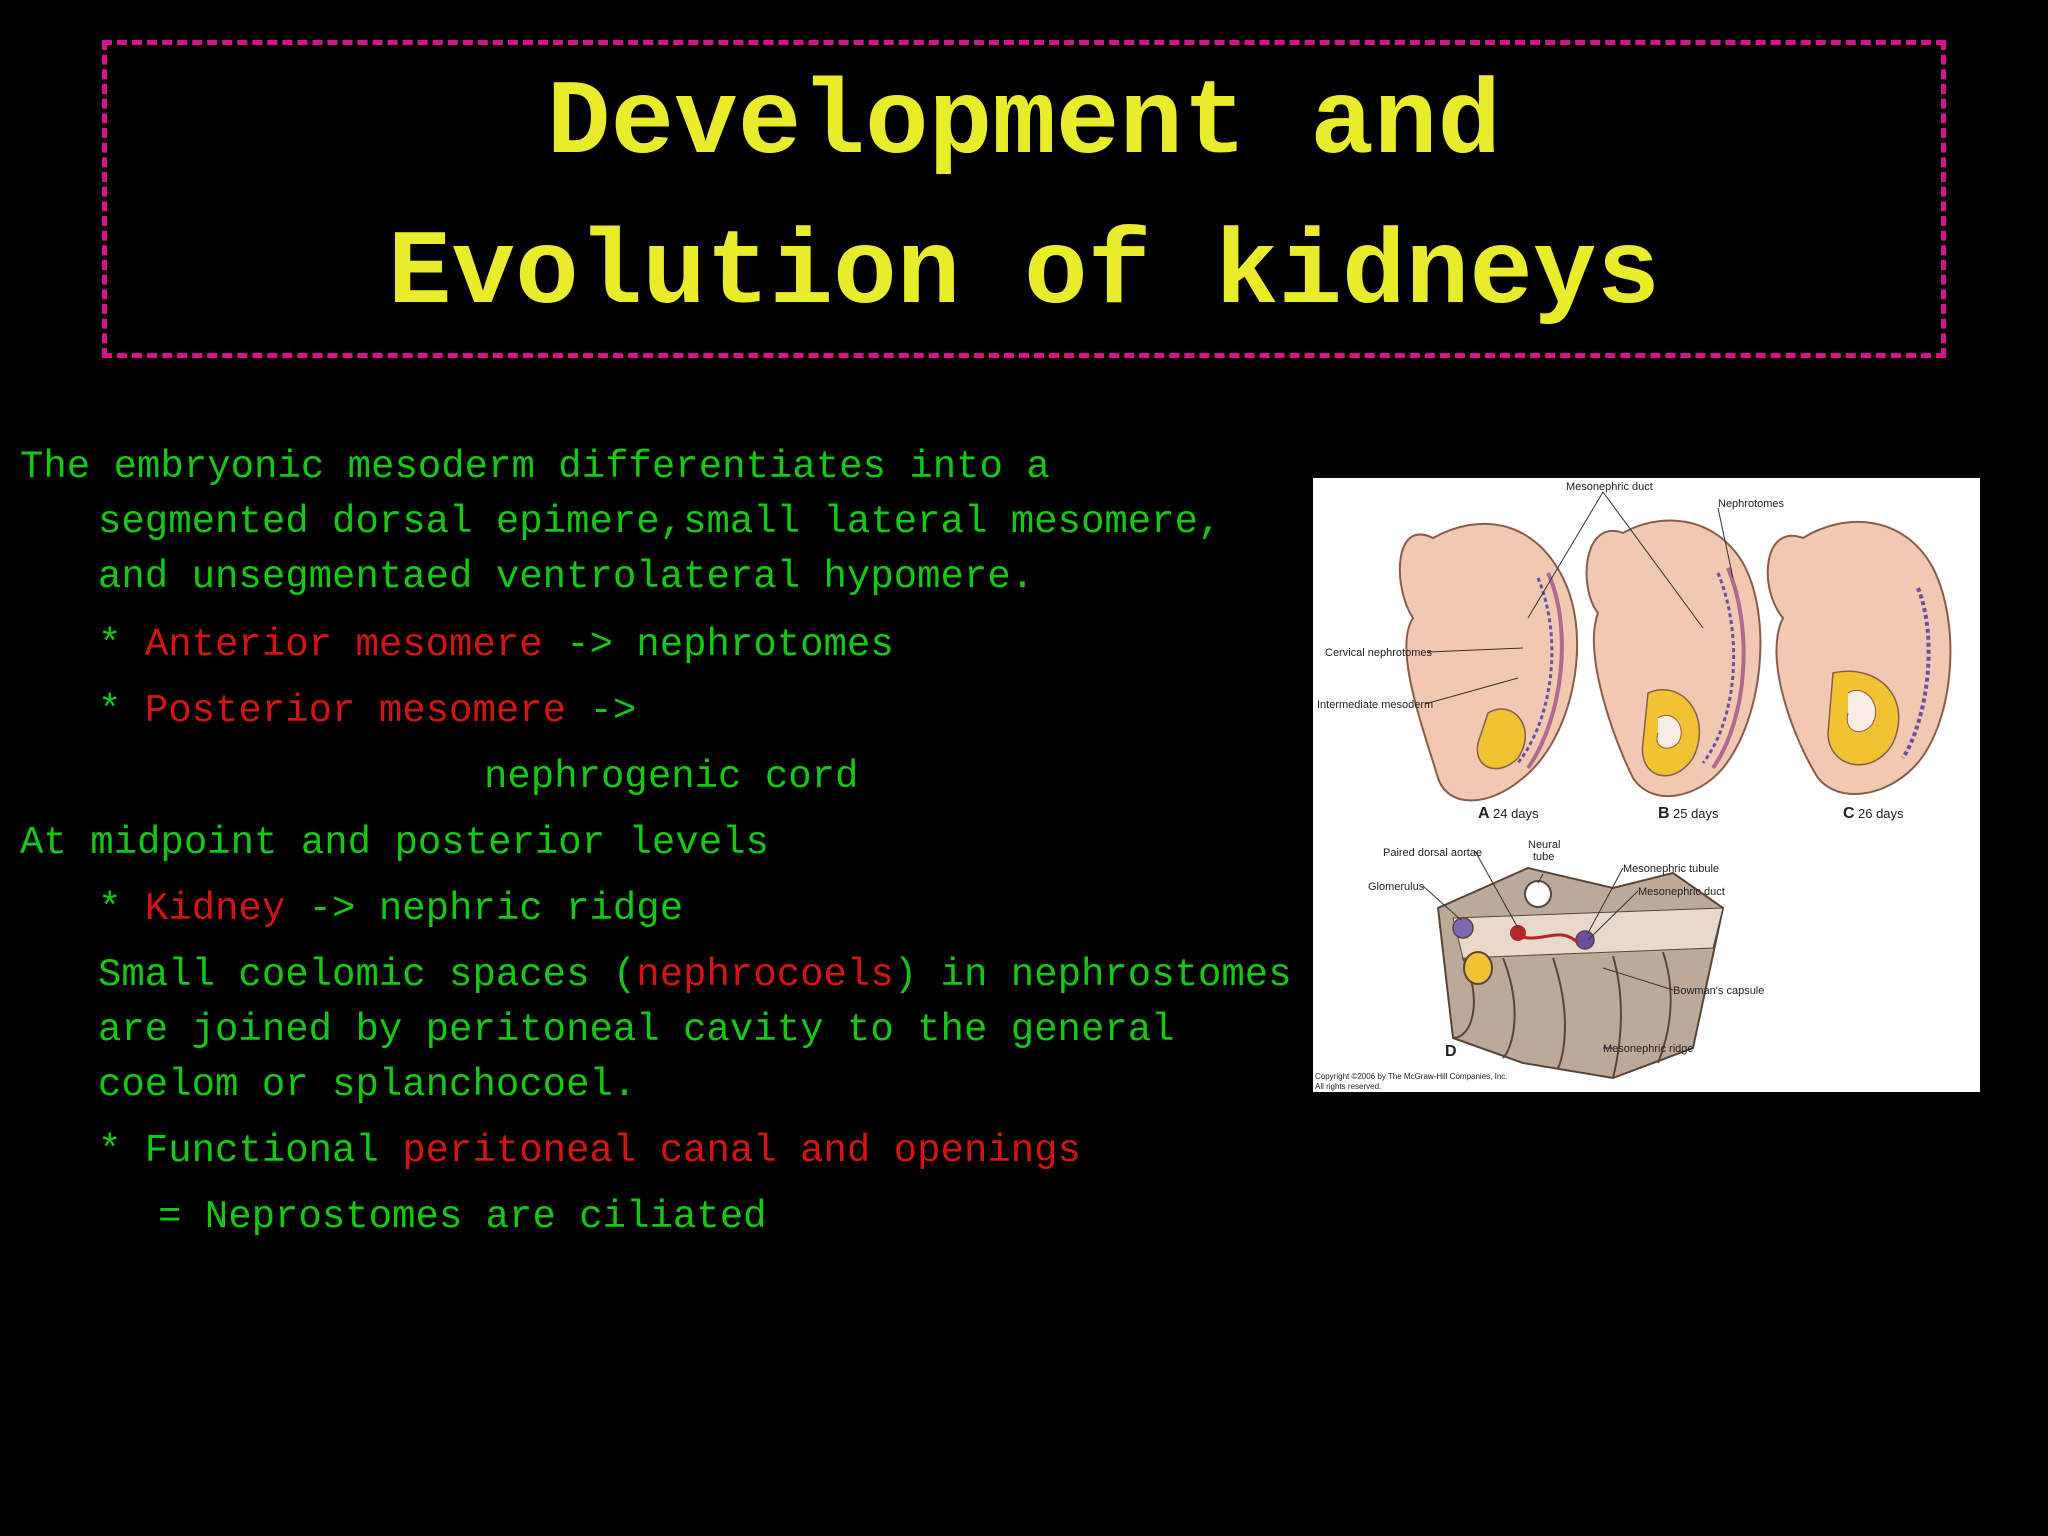  Describe the element at coordinates (1673, 658) in the screenshot. I see `embryo-b` at that location.